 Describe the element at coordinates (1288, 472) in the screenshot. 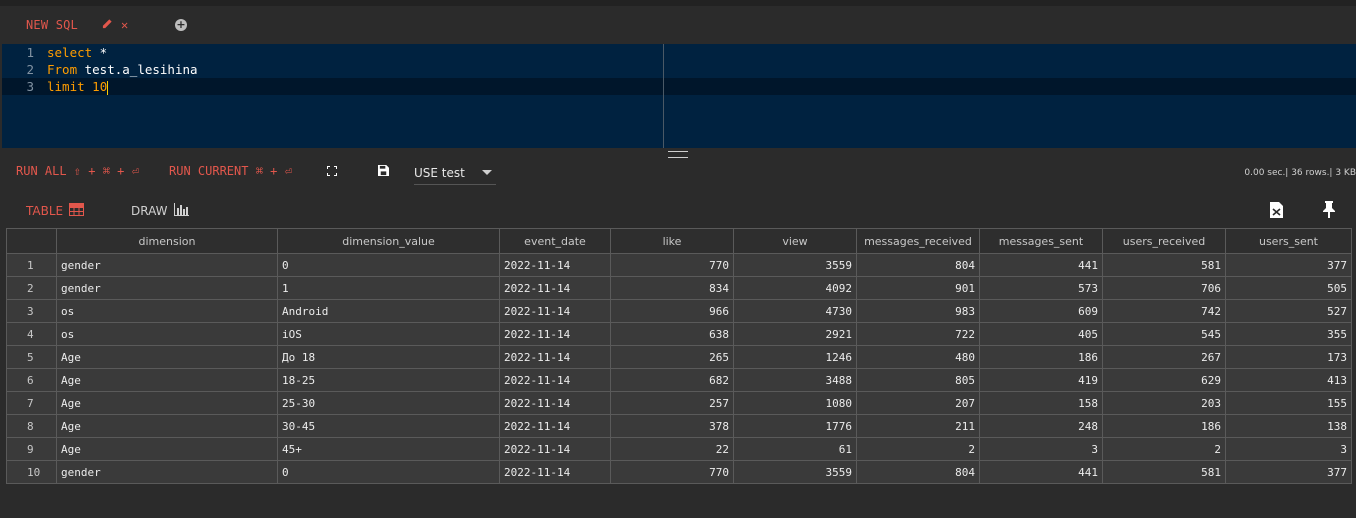

I see `users-sent-cell: 377` at that location.